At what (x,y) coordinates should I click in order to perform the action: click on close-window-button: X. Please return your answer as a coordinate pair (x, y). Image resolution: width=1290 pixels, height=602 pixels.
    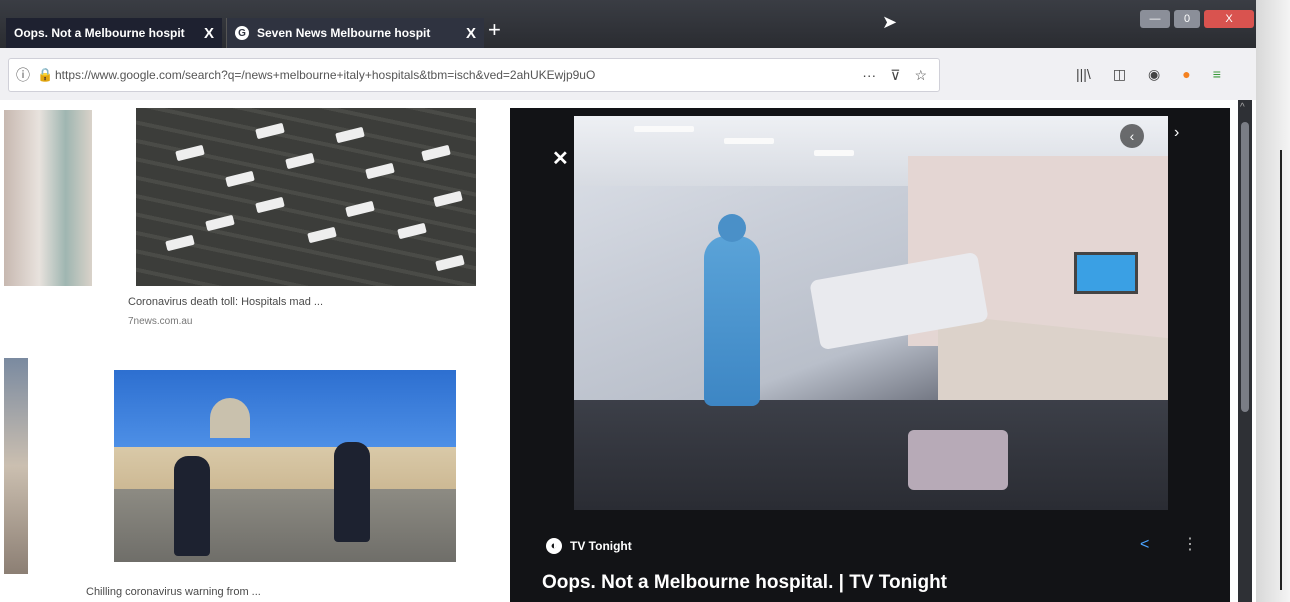
    Looking at the image, I should click on (1229, 19).